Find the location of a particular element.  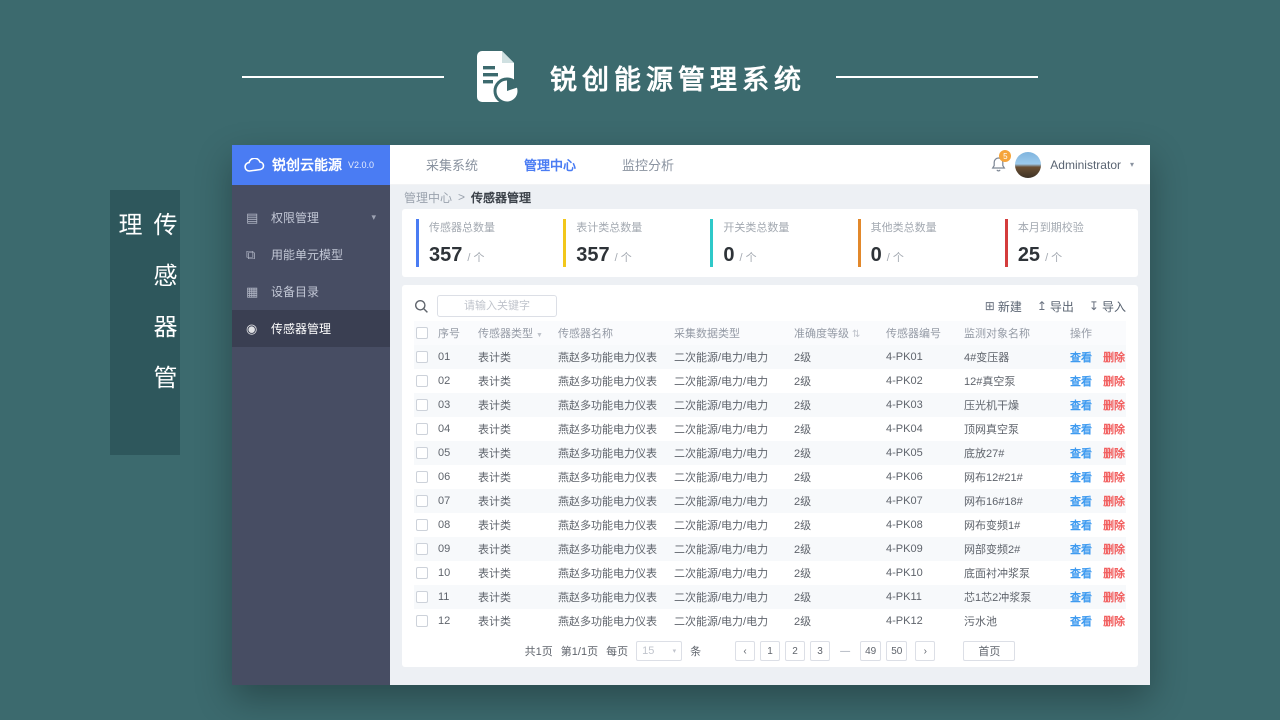

toolbar-actions: ⊞ 新建 ↥ 导出 ↧ 导入 is located at coordinates (1055, 306).